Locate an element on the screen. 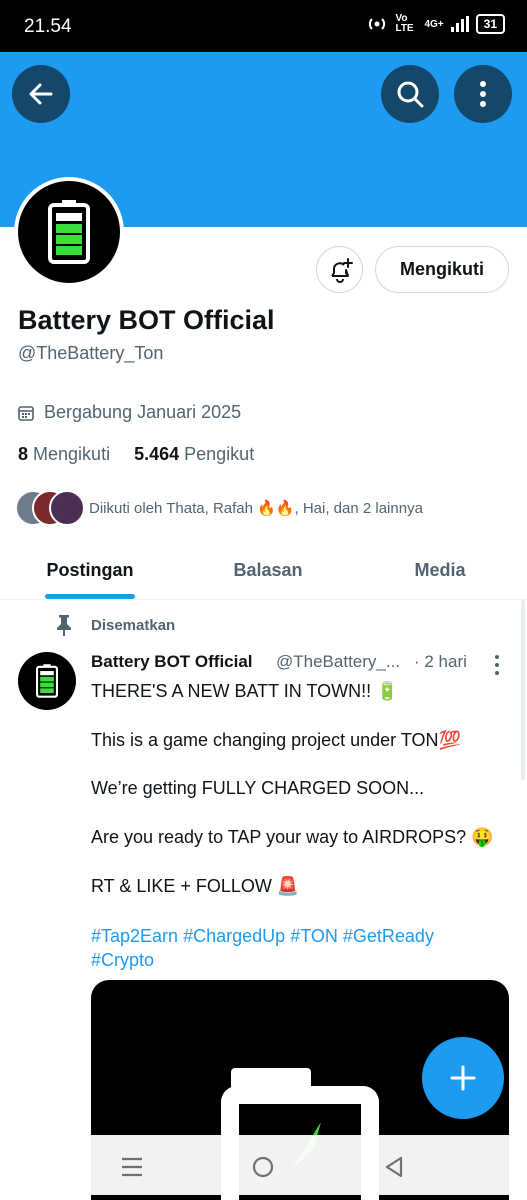  status-bar: 21.54 Vo LTE 4G+ 31 is located at coordinates (263, 26).